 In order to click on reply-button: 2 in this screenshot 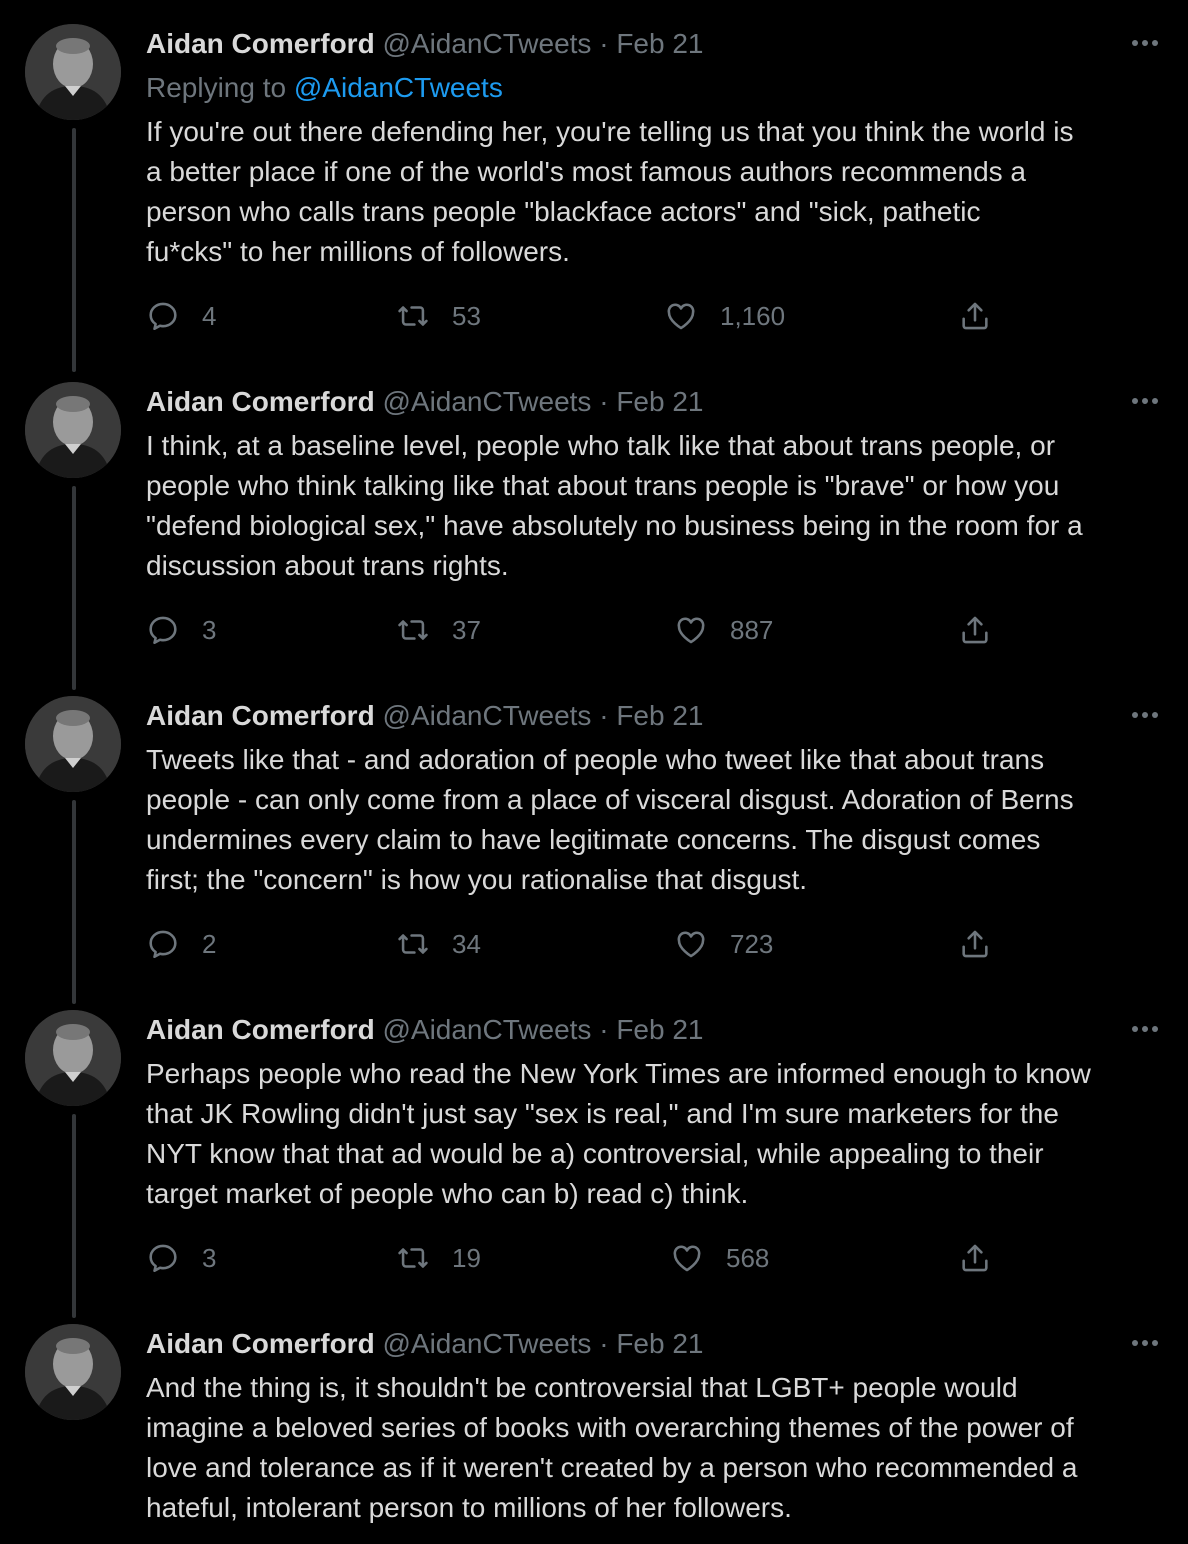, I will do `click(181, 944)`.